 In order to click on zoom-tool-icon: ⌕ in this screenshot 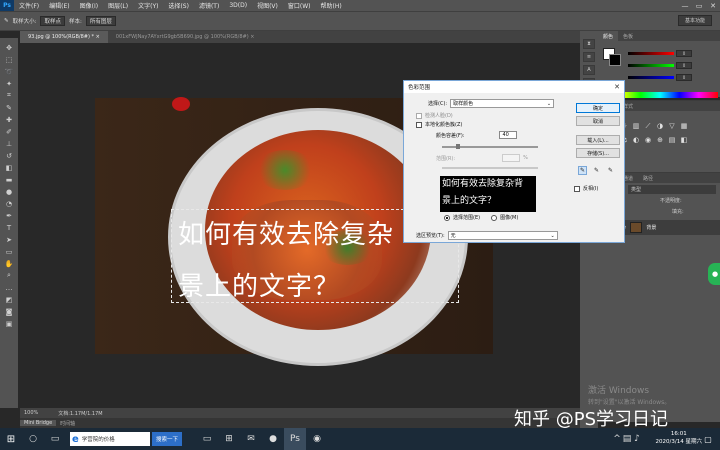, I will do `click(9, 275)`.